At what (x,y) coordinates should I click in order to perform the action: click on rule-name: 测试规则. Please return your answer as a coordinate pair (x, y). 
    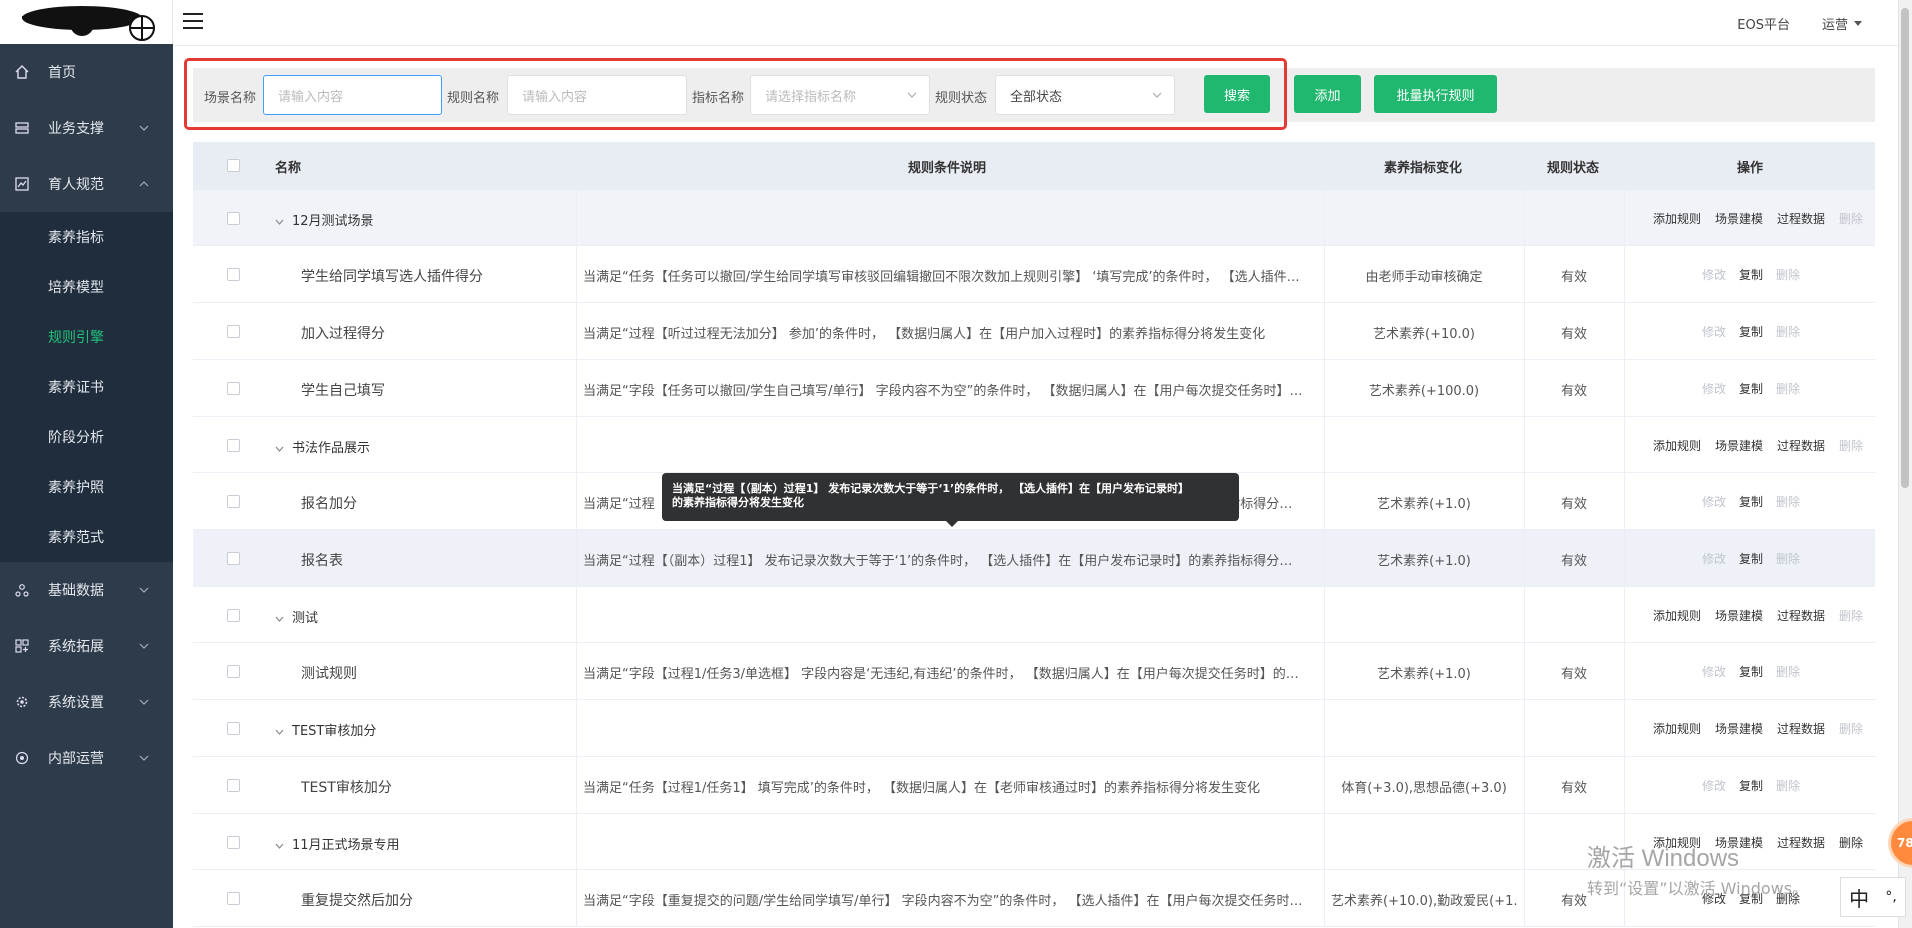
    Looking at the image, I should click on (329, 674).